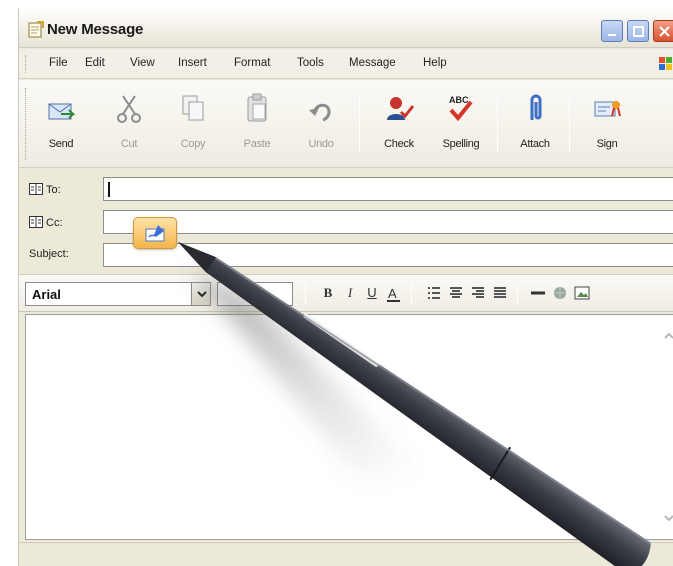  I want to click on to-input, so click(388, 189).